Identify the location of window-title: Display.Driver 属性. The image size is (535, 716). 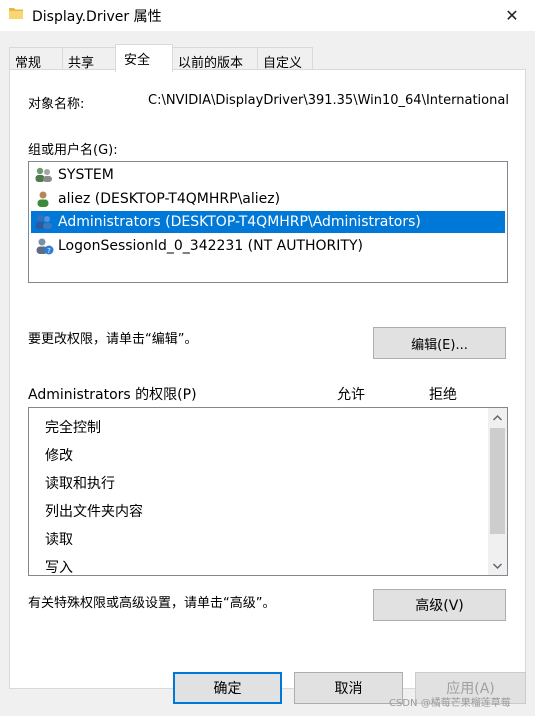
(97, 17).